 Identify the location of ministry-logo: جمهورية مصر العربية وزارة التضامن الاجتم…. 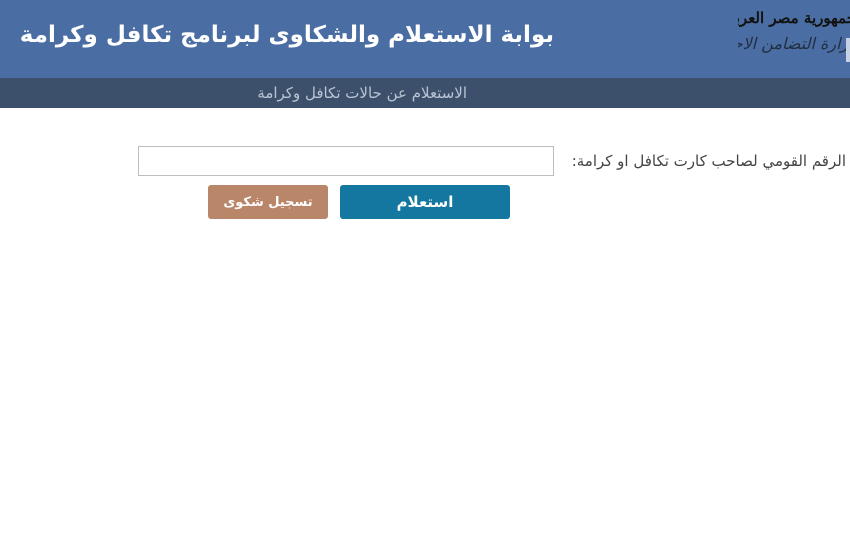
(794, 39).